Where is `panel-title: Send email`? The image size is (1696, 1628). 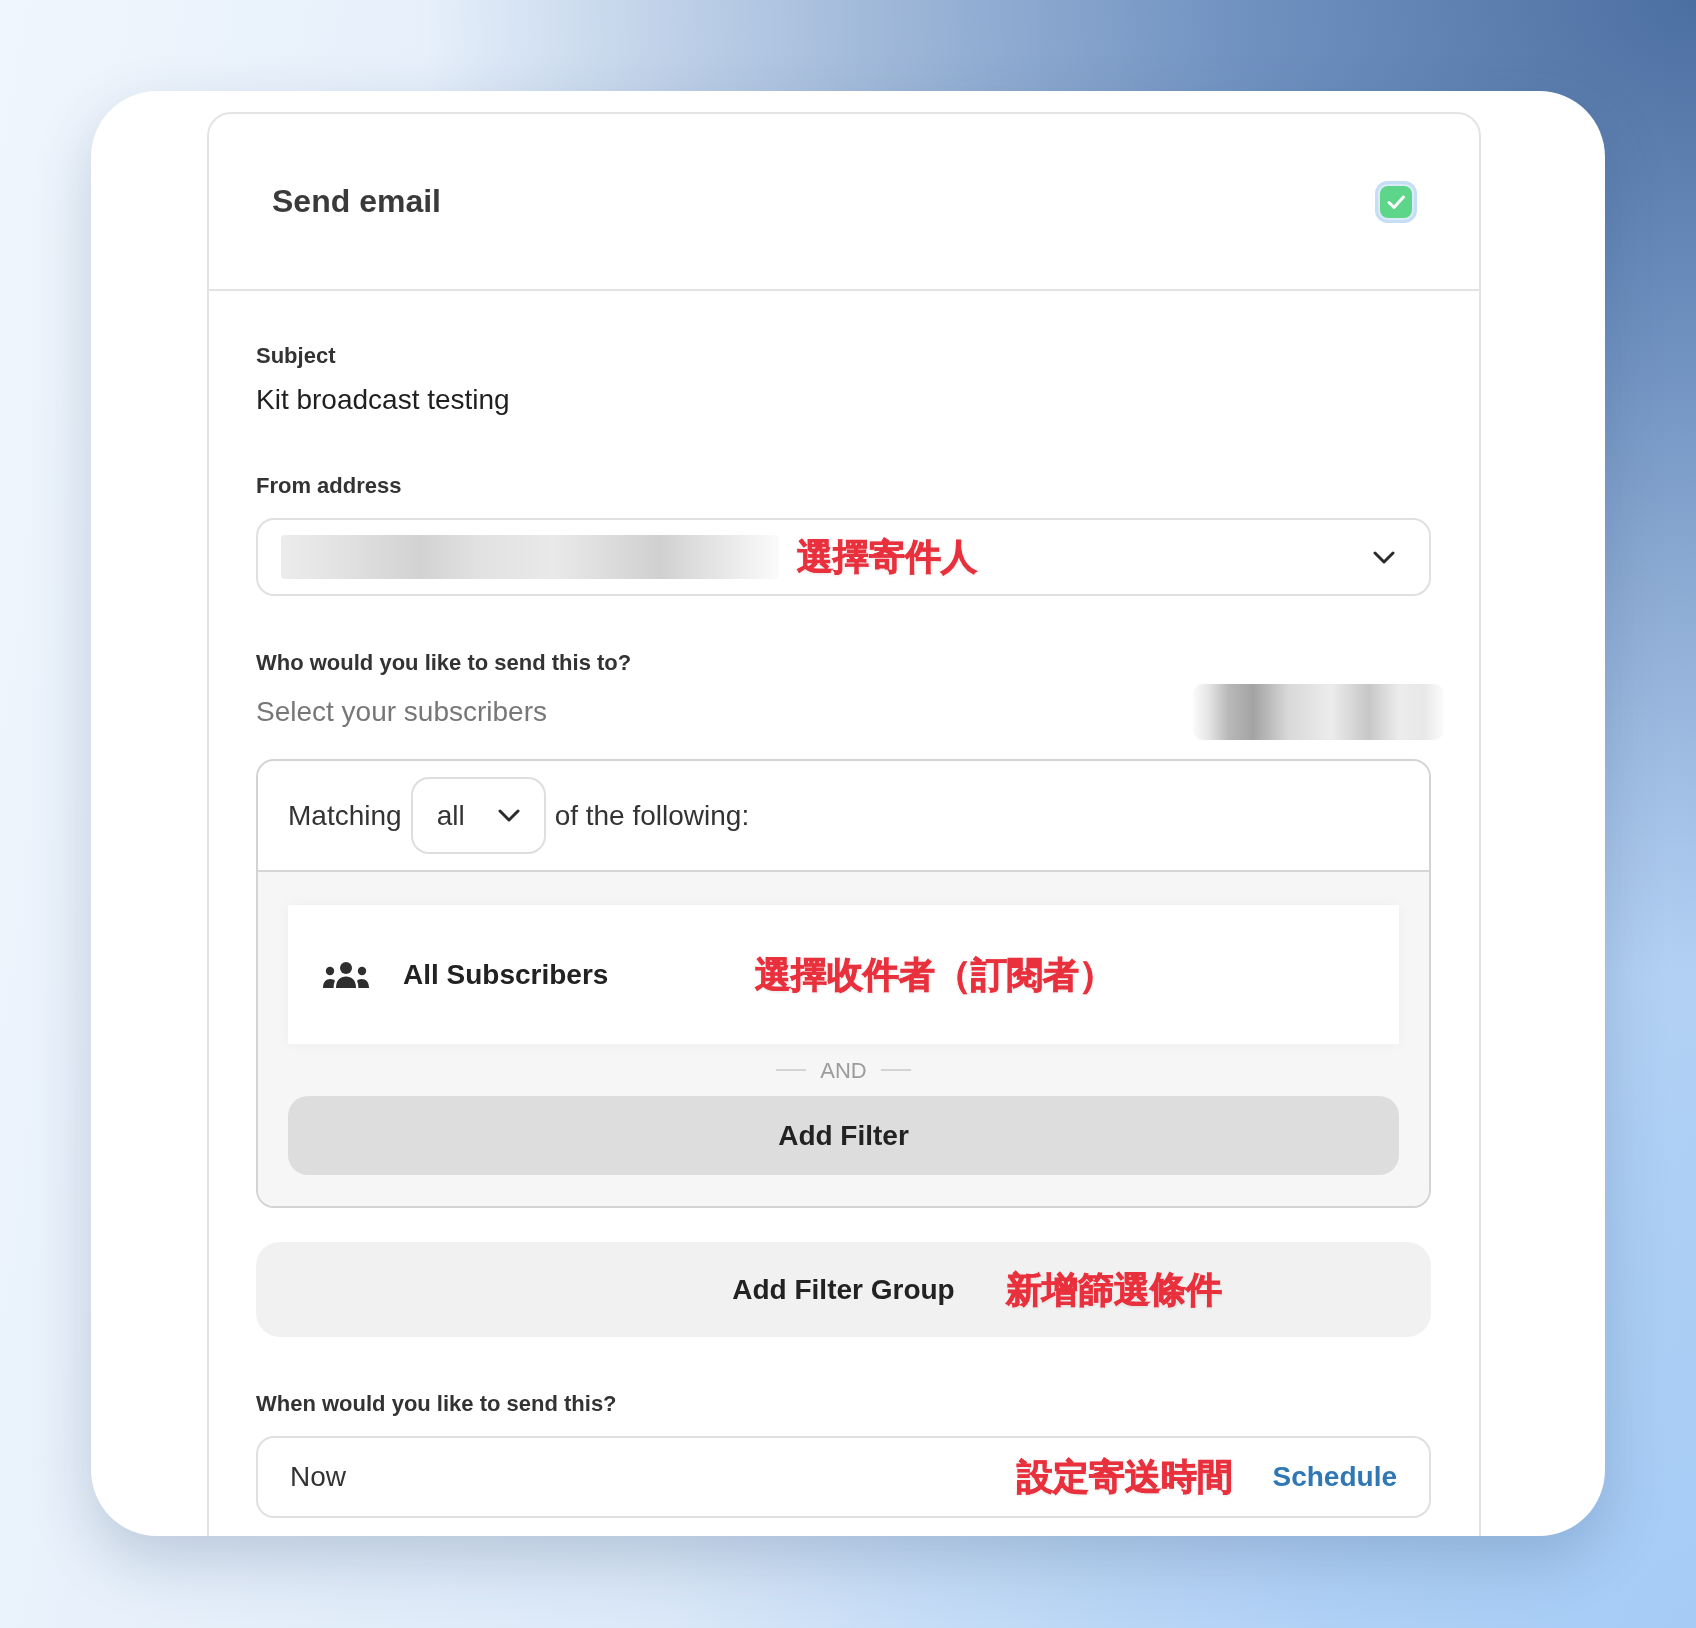
panel-title: Send email is located at coordinates (356, 201).